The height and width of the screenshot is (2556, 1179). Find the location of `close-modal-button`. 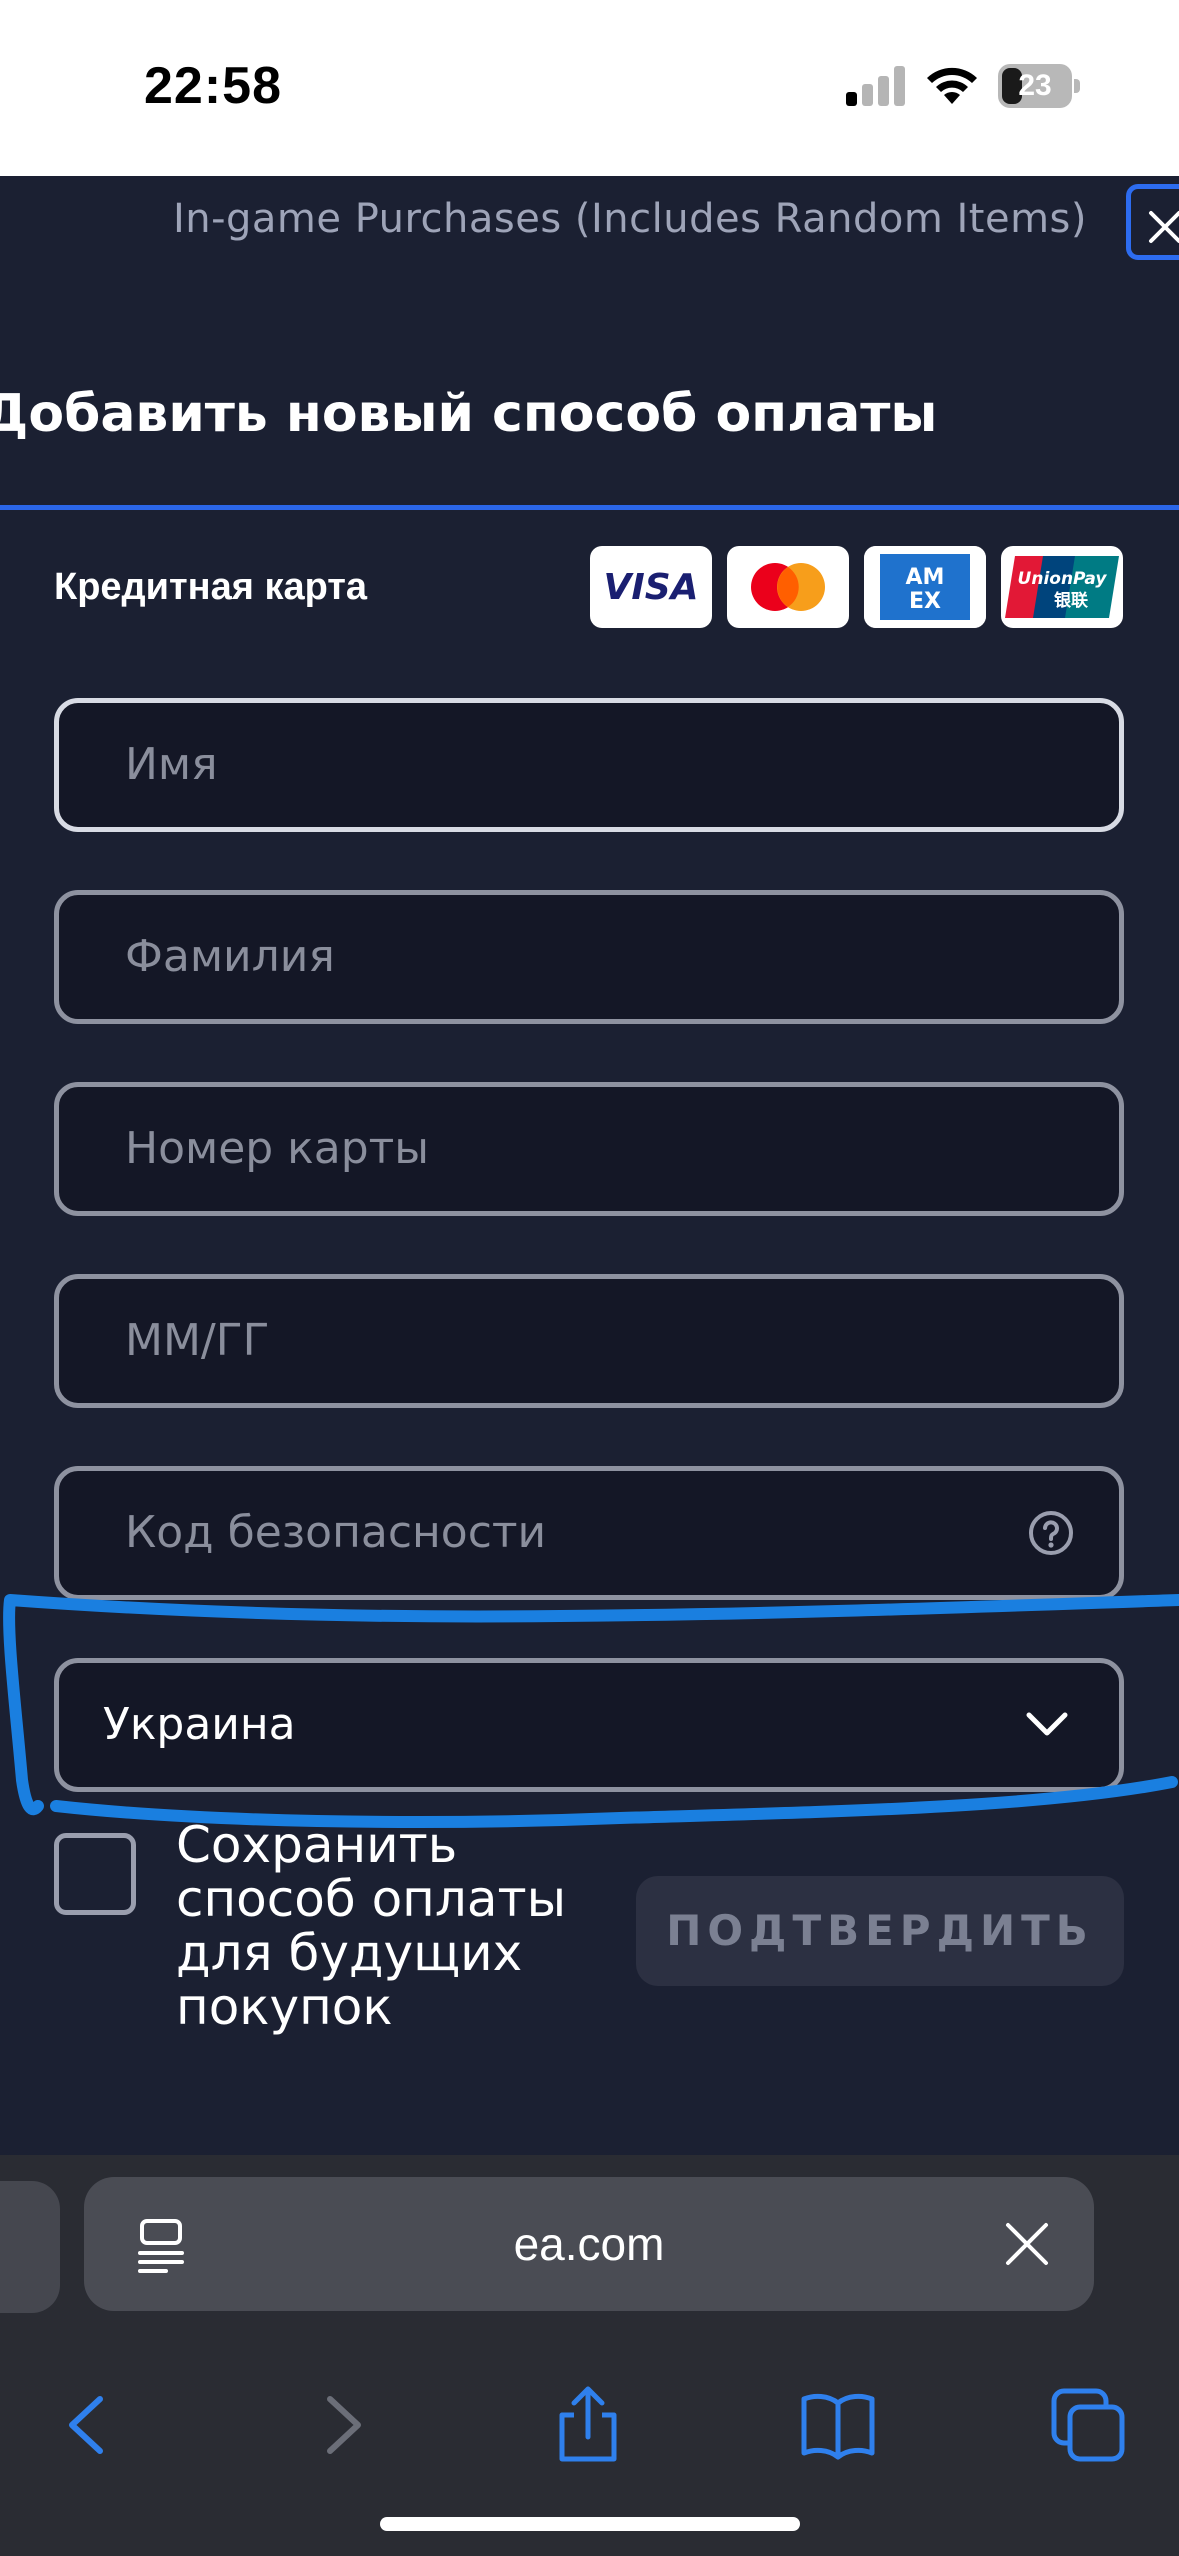

close-modal-button is located at coordinates (1152, 222).